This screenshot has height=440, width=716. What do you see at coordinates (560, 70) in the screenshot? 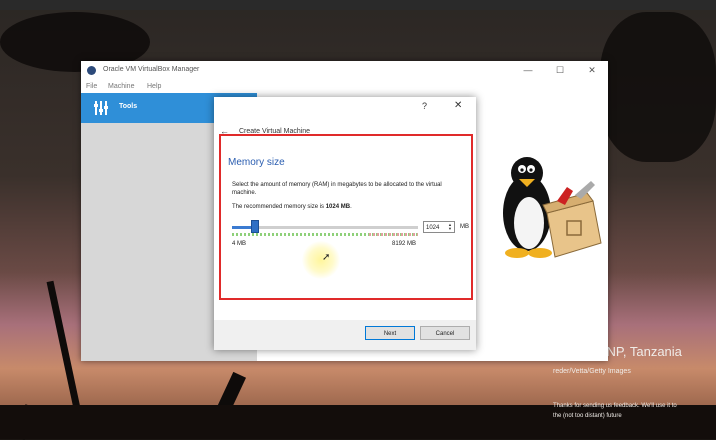
I see `maximize-button: ☐` at bounding box center [560, 70].